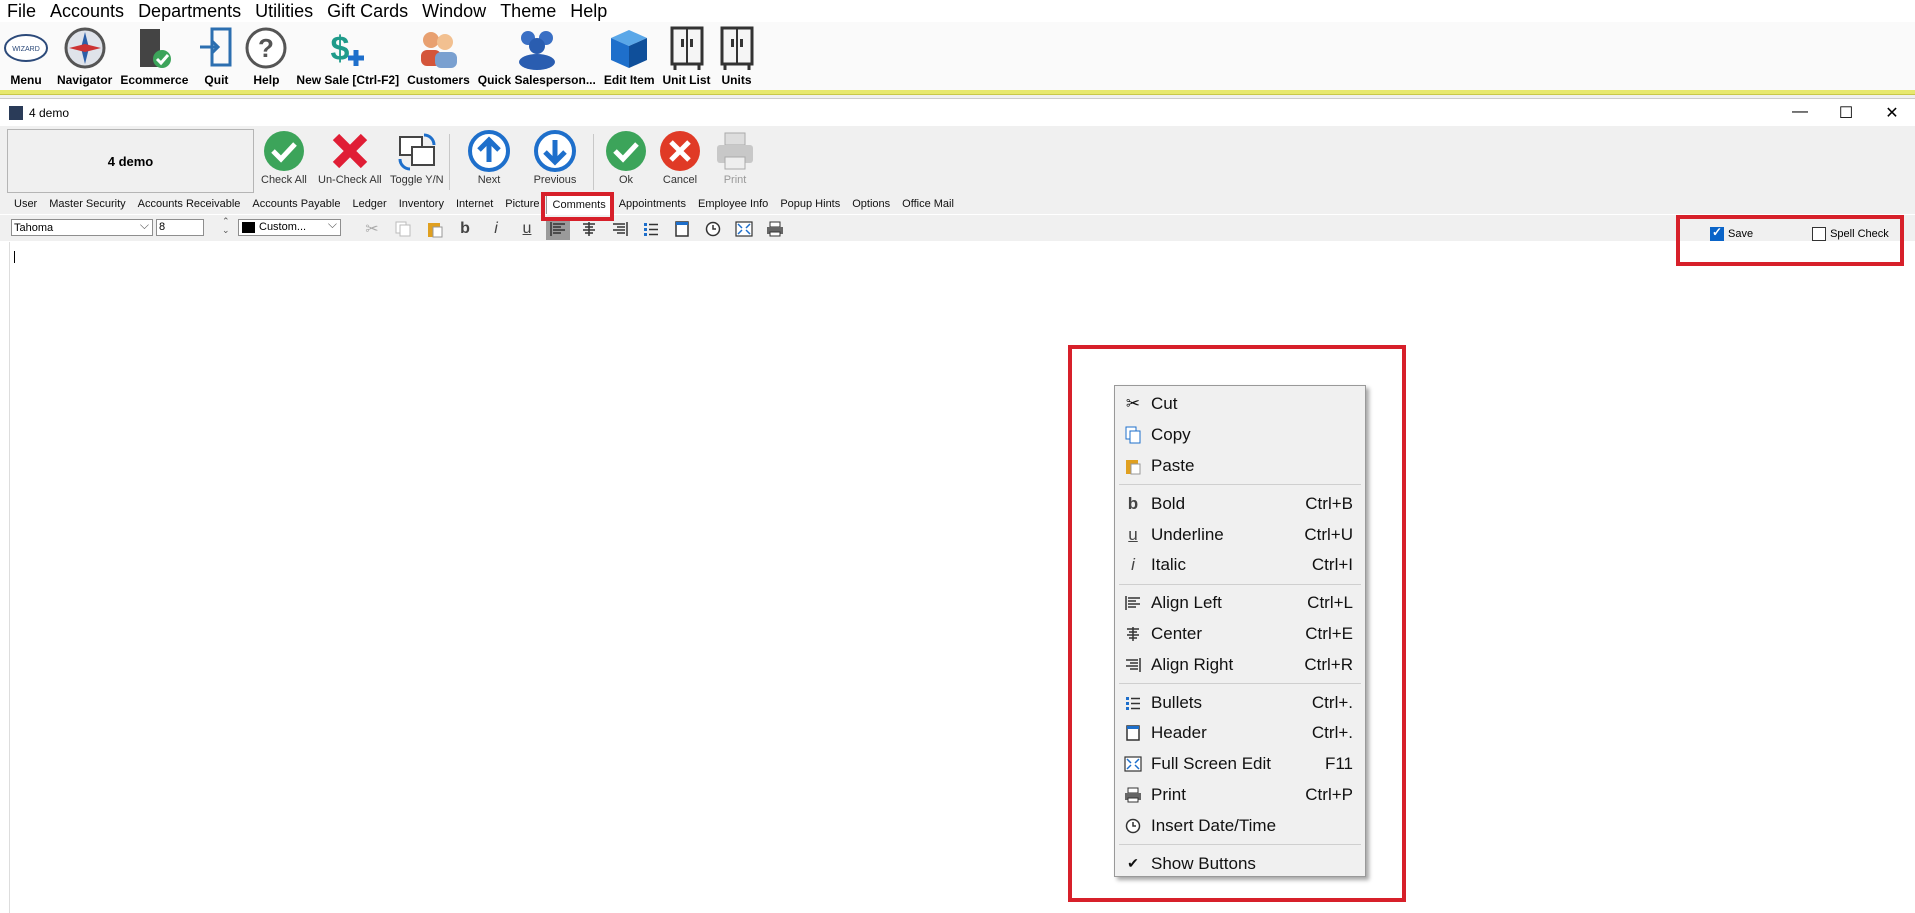  Describe the element at coordinates (284, 157) in the screenshot. I see `check-all-button: Check All` at that location.